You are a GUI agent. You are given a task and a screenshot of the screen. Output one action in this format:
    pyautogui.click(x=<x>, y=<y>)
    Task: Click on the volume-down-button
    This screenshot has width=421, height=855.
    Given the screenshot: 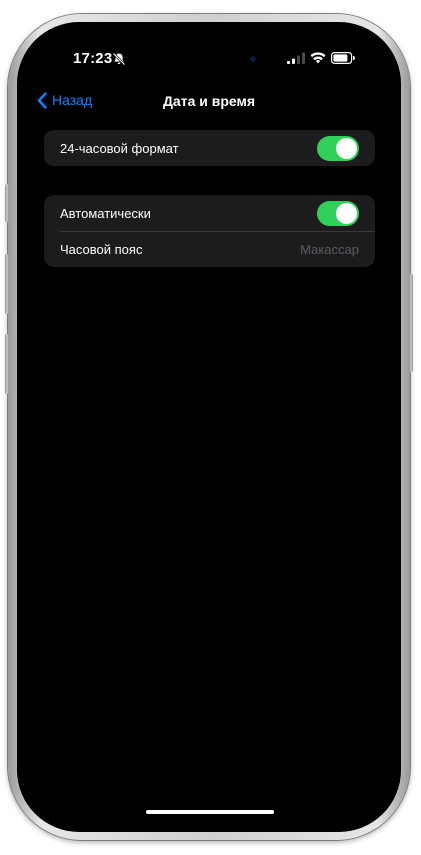 What is the action you would take?
    pyautogui.click(x=7, y=364)
    